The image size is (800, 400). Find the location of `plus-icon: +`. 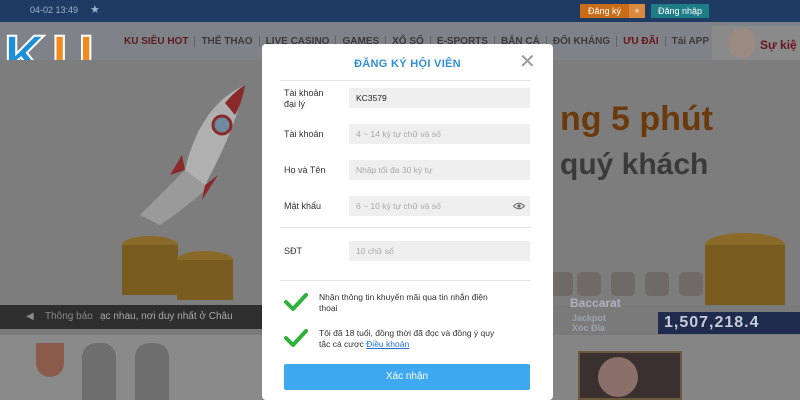

plus-icon: + is located at coordinates (637, 11).